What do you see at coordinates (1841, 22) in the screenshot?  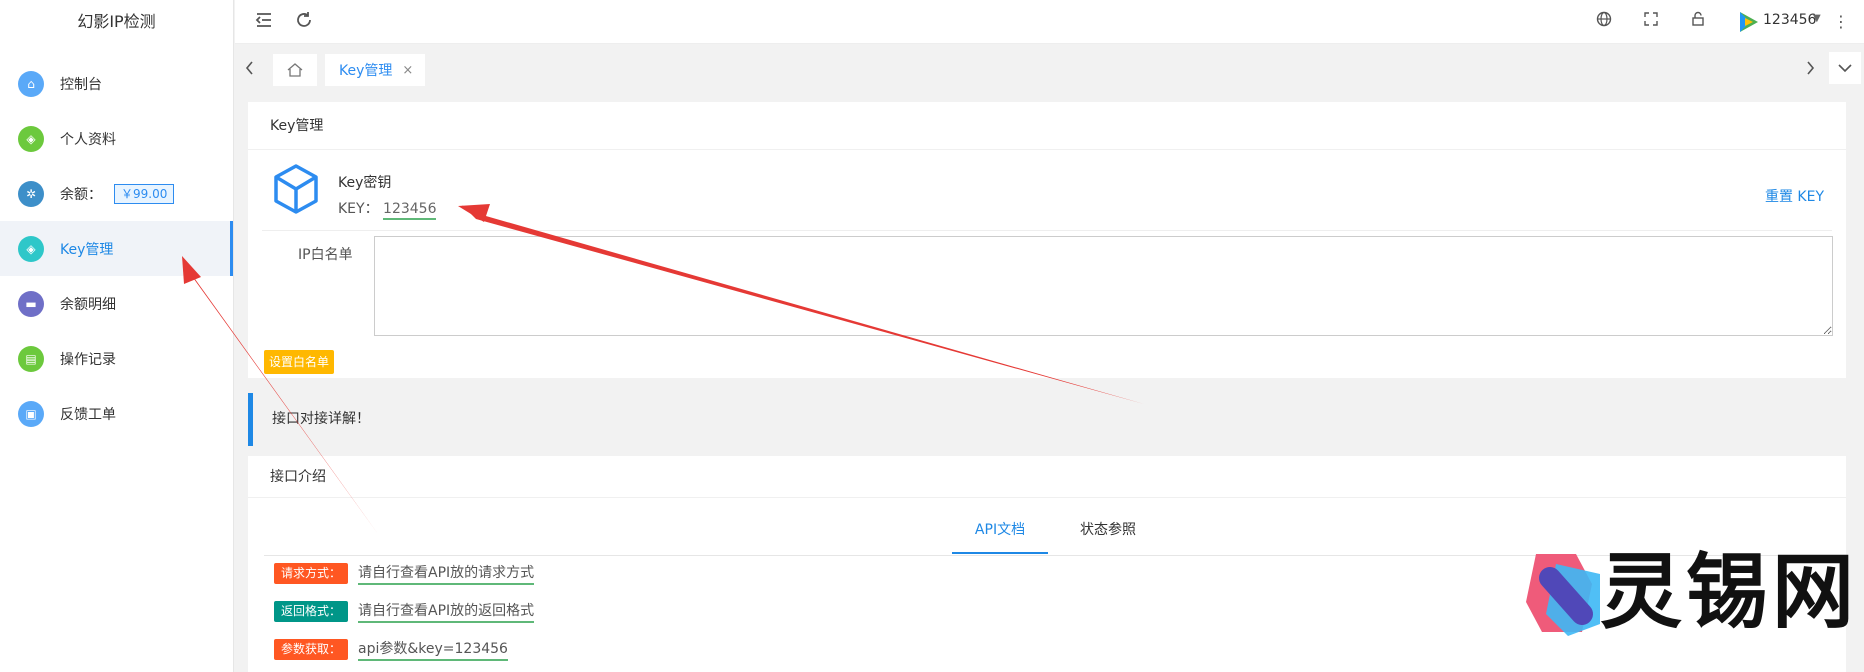 I see `more-icon: ⋮` at bounding box center [1841, 22].